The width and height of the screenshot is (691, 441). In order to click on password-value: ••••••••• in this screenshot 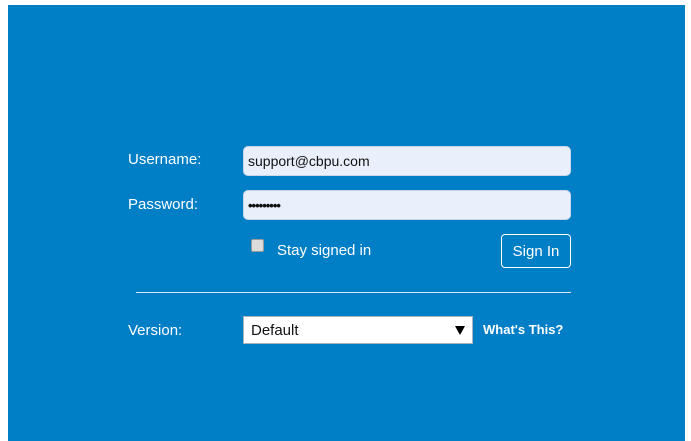, I will do `click(264, 205)`.